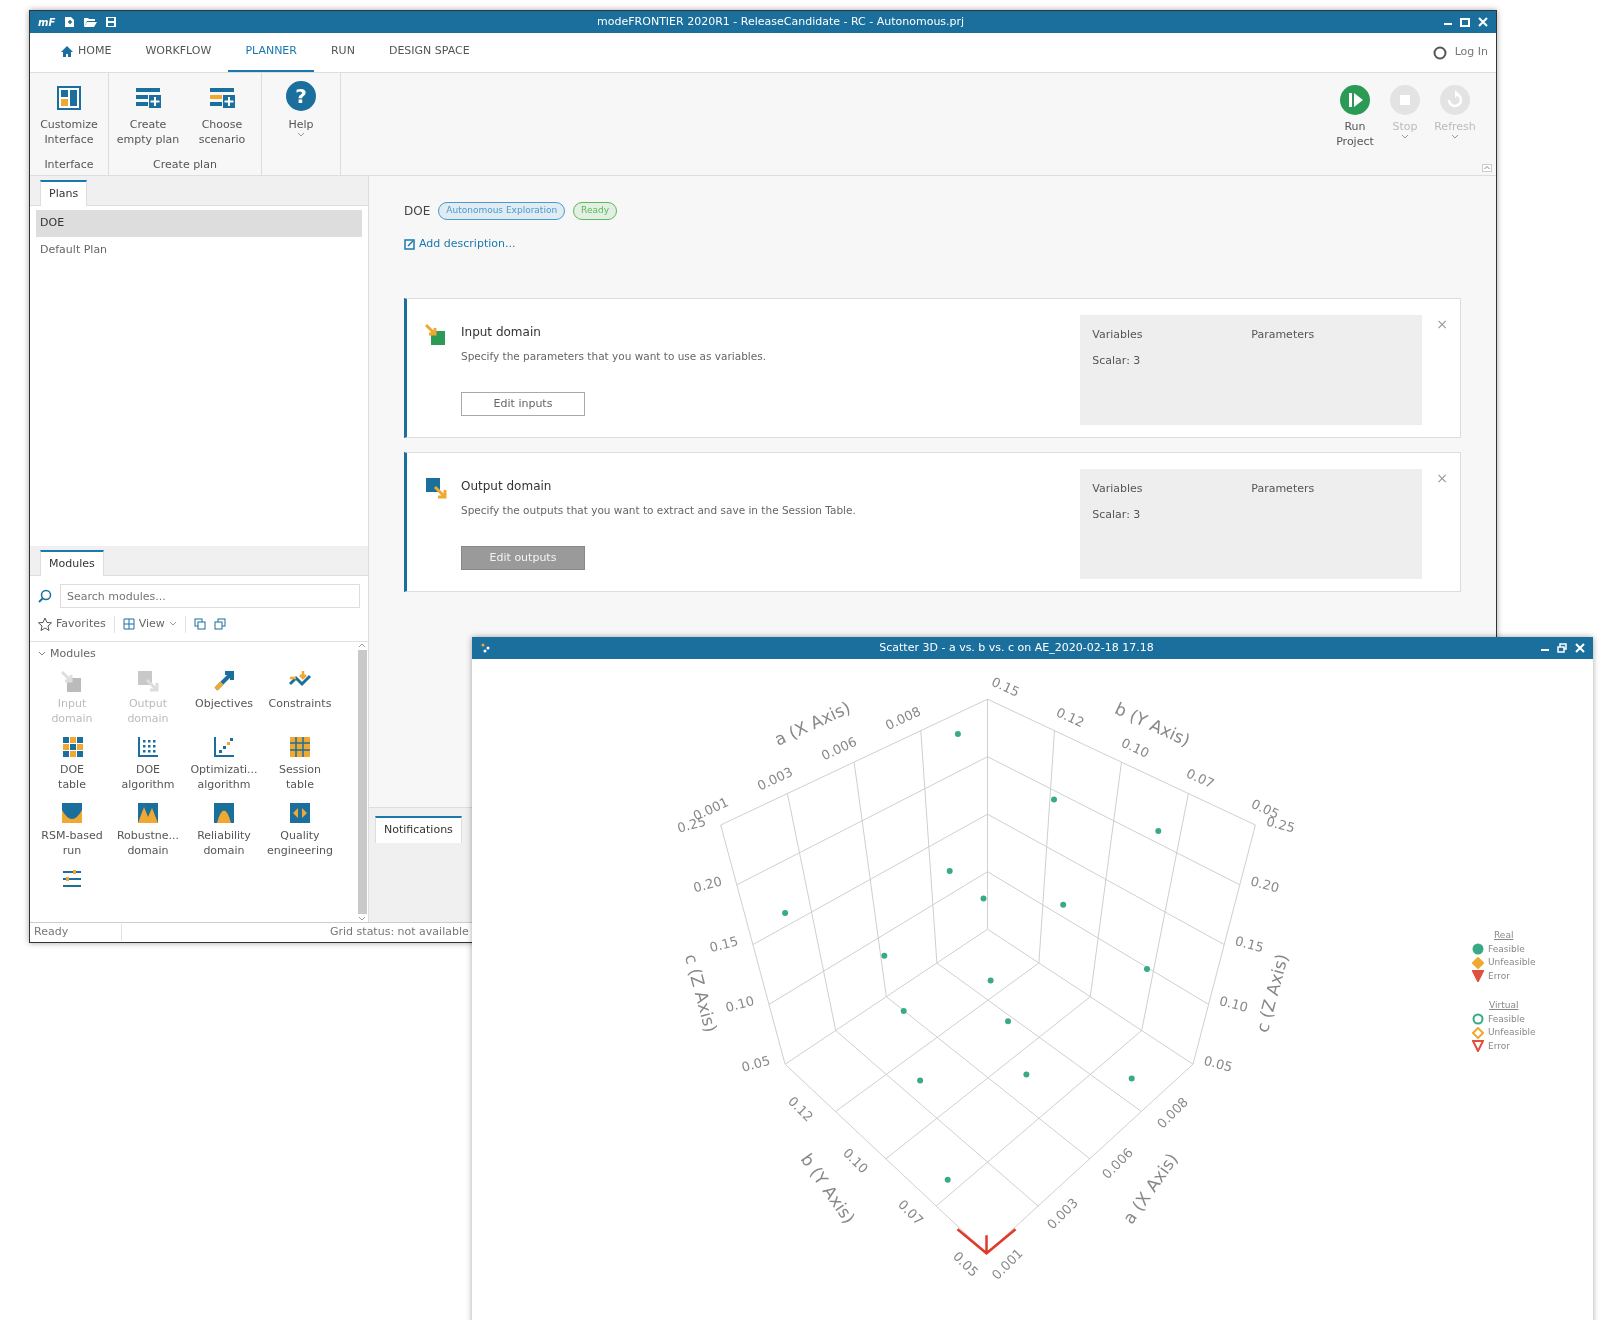 Image resolution: width=1603 pixels, height=1320 pixels. I want to click on module-item: Constraints, so click(300, 698).